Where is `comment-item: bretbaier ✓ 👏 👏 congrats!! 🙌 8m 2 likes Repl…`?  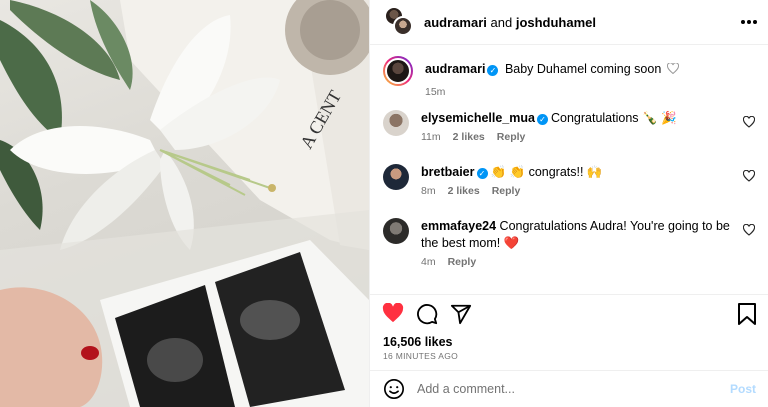 comment-item: bretbaier ✓ 👏 👏 congrats!! 🙌 8m 2 likes Repl… is located at coordinates (569, 180).